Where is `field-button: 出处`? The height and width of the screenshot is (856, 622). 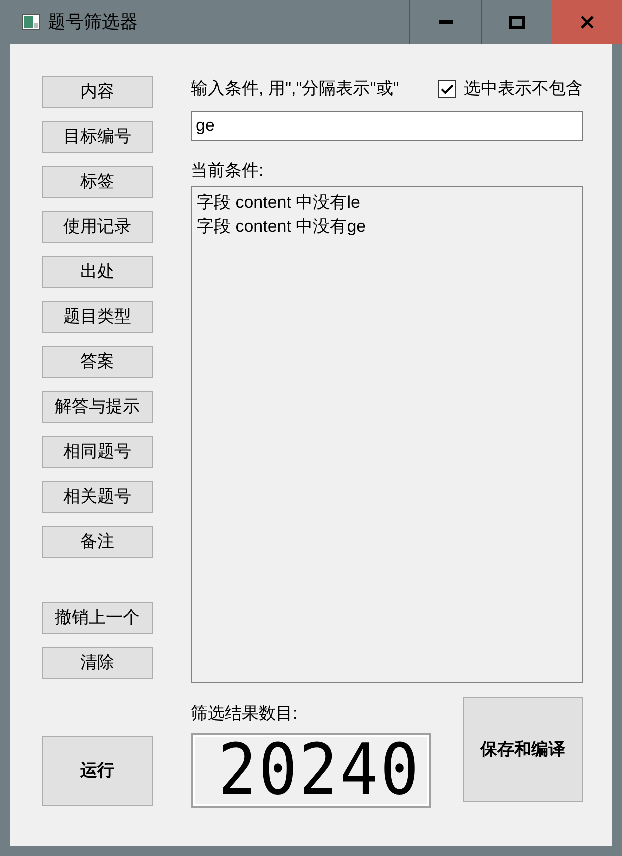
field-button: 出处 is located at coordinates (97, 272).